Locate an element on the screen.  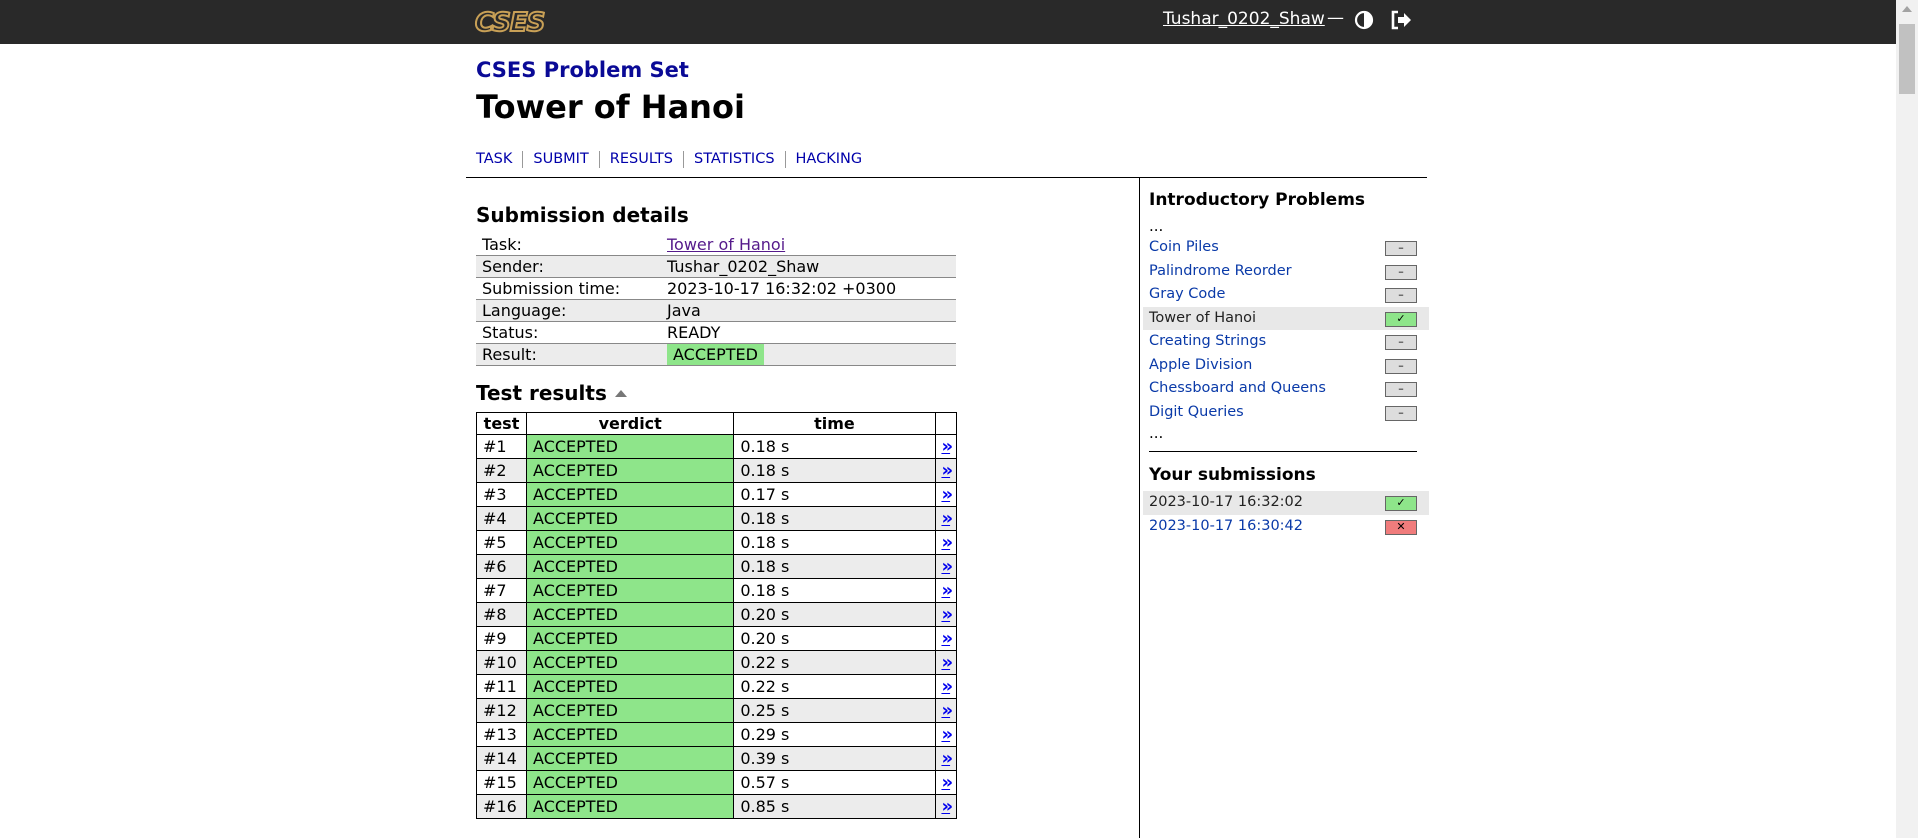
time-cell: 0.22 s is located at coordinates (834, 662).